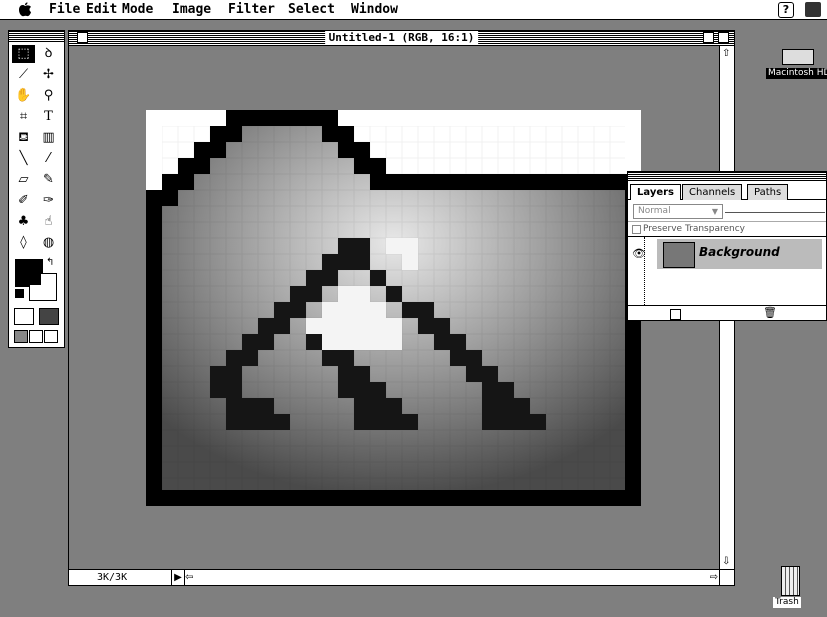 This screenshot has width=827, height=617. I want to click on collapse-box-icon, so click(723, 37).